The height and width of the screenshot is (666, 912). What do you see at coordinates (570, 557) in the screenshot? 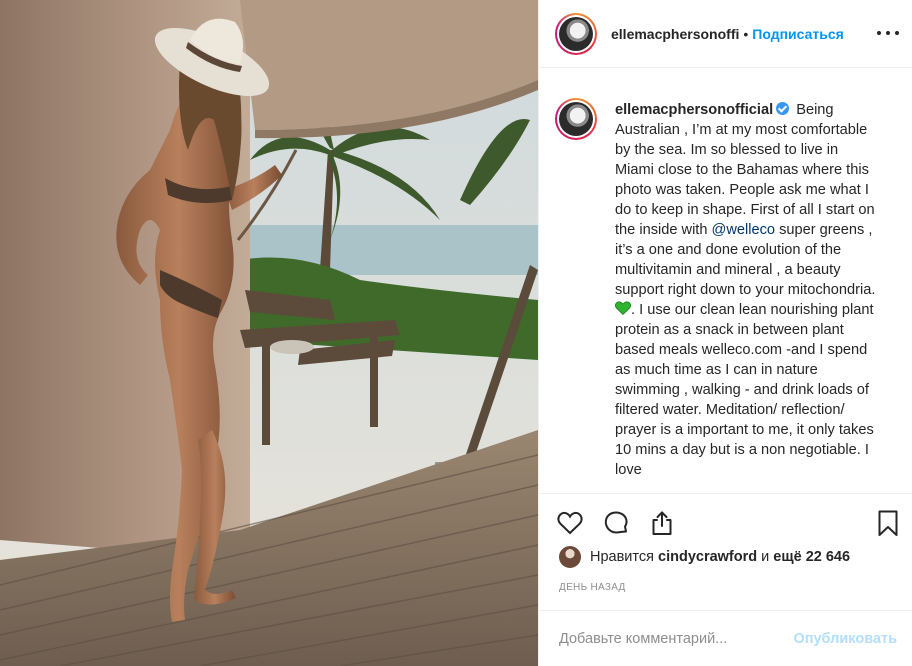
I see `liker-avatar` at bounding box center [570, 557].